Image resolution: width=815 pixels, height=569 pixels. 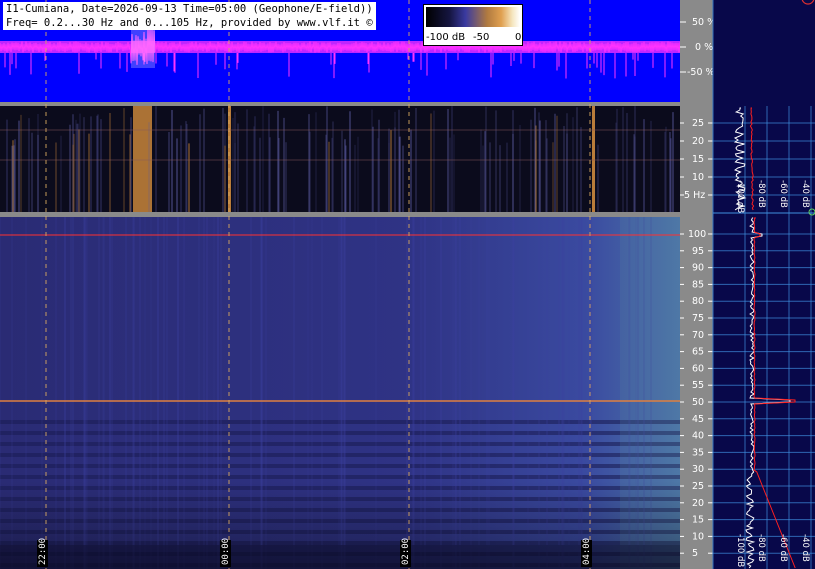 I want to click on amplitude-tick-minus50: -50 %, so click(x=701, y=72).